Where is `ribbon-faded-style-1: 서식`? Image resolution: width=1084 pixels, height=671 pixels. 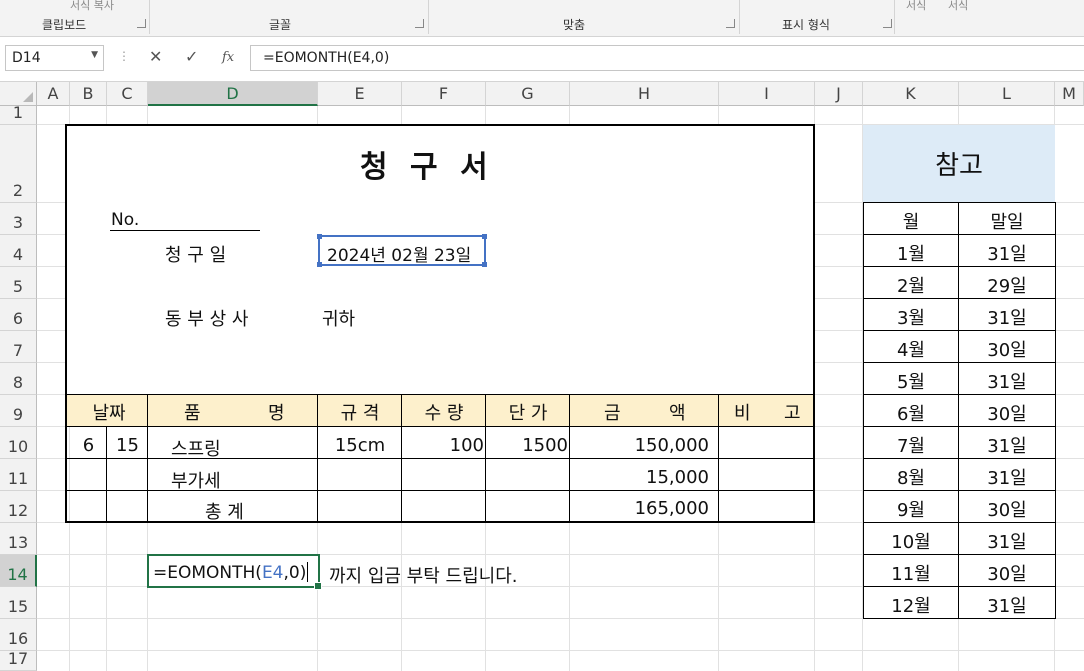
ribbon-faded-style-1: 서식 is located at coordinates (916, 6).